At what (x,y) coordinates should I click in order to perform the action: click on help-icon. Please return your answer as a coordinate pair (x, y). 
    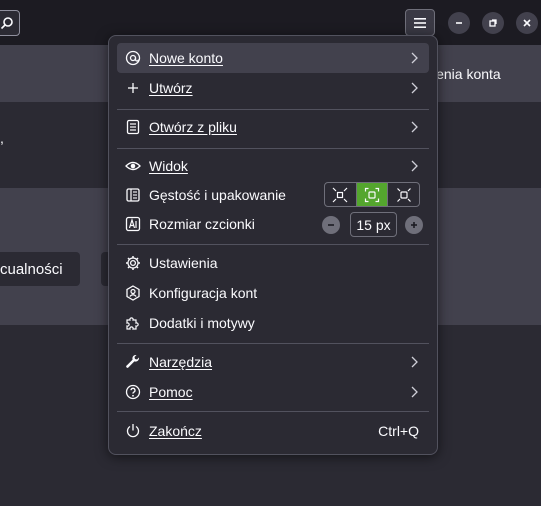
    Looking at the image, I should click on (133, 392).